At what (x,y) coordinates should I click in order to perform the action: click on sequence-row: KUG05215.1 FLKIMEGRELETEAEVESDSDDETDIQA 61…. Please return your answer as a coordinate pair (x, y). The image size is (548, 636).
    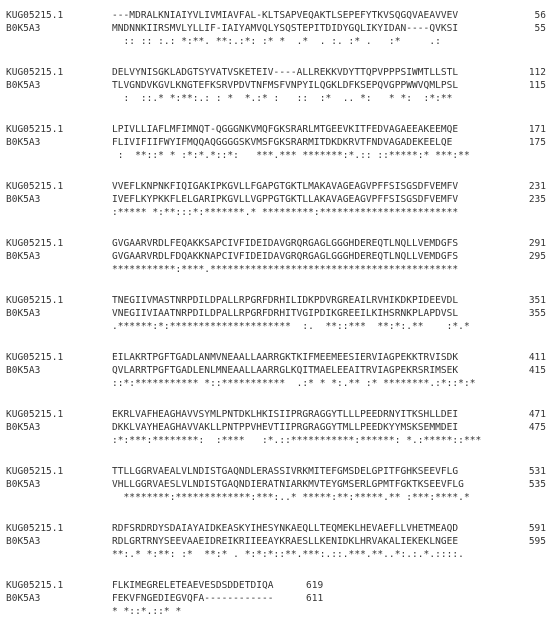
    Looking at the image, I should click on (276, 585).